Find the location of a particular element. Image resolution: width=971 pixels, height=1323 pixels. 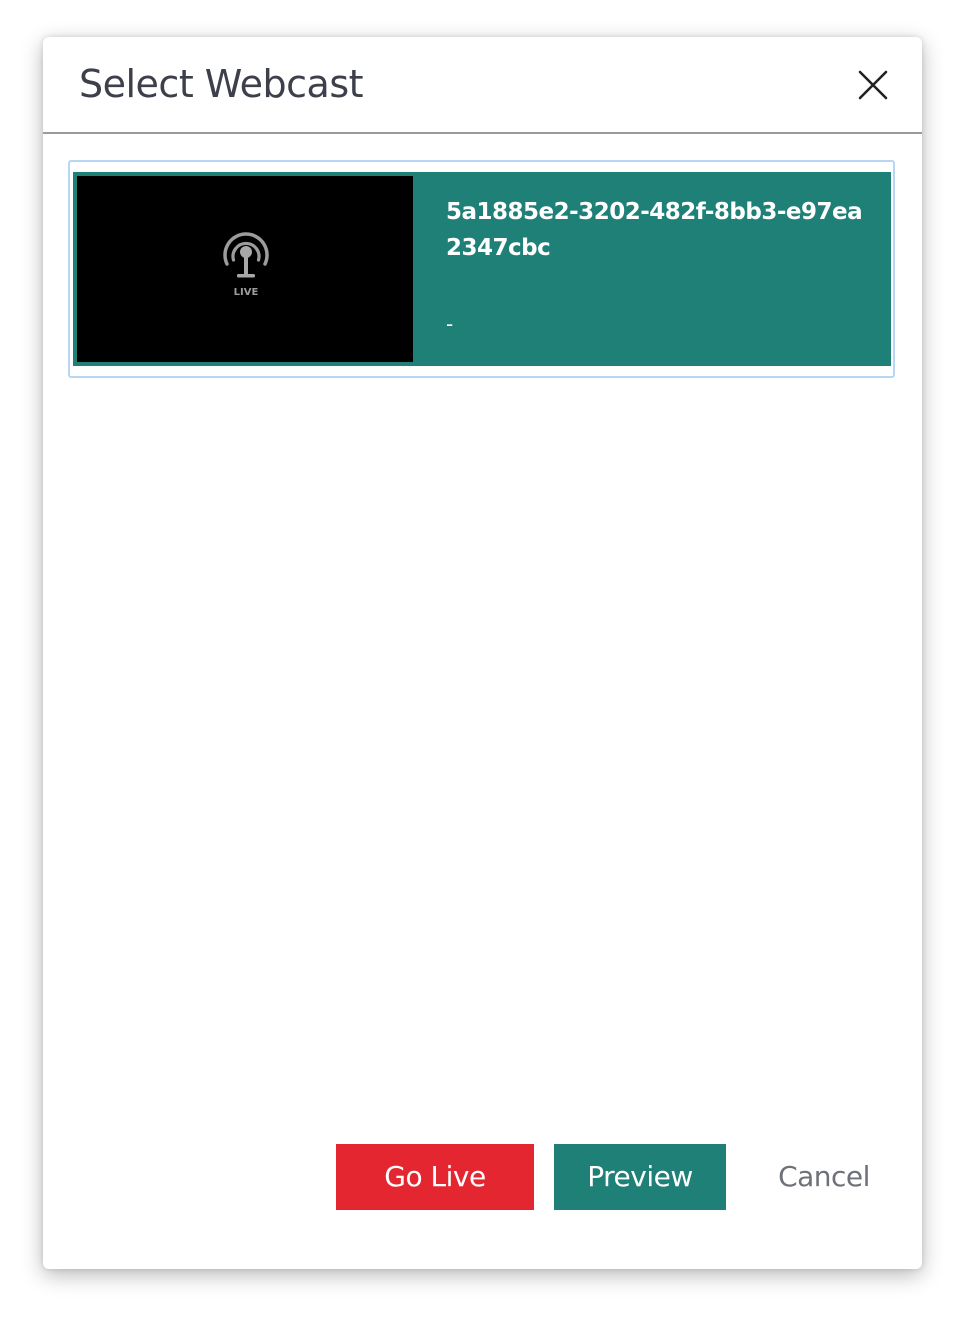

webcast-title: 5a1885e2-3202-482f-8bb3-e97ea2347cbc is located at coordinates (654, 230).